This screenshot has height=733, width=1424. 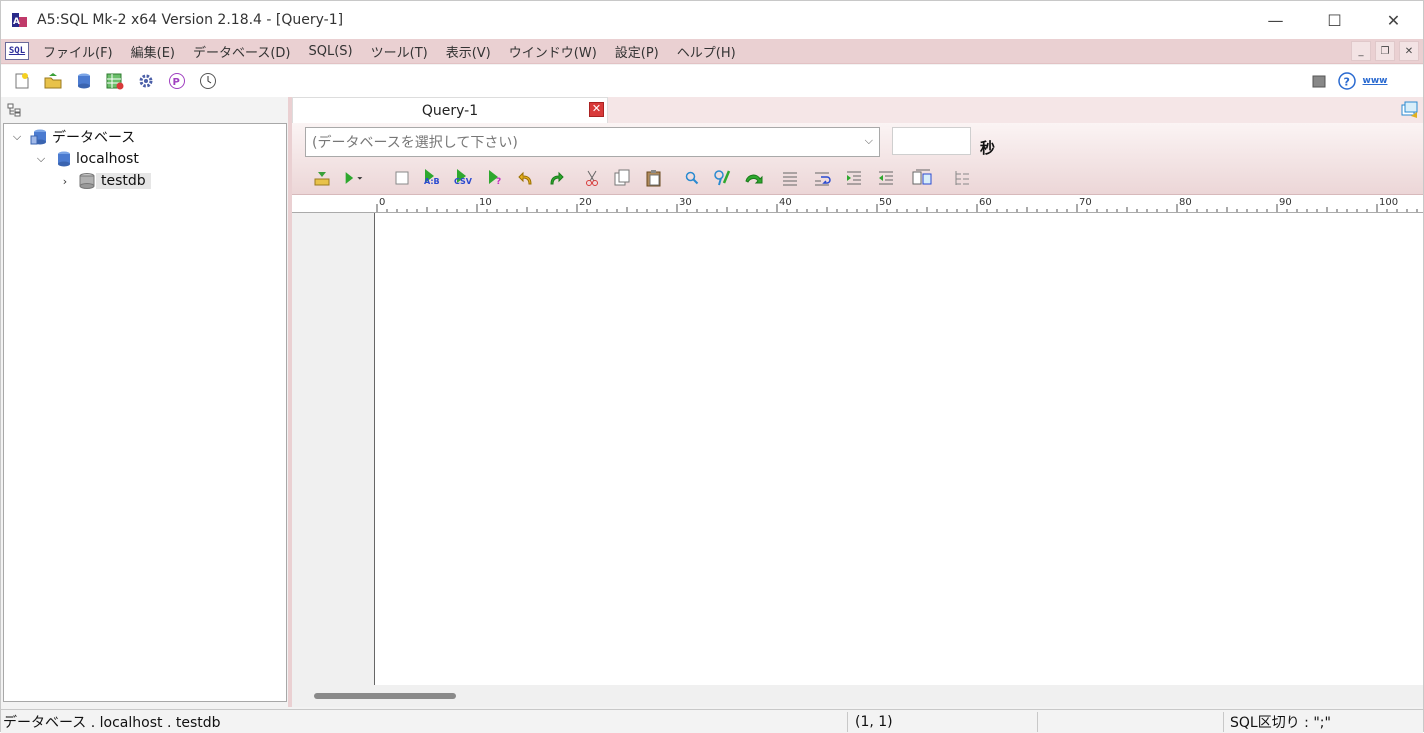 I want to click on menu-view: 表示(V), so click(x=468, y=51).